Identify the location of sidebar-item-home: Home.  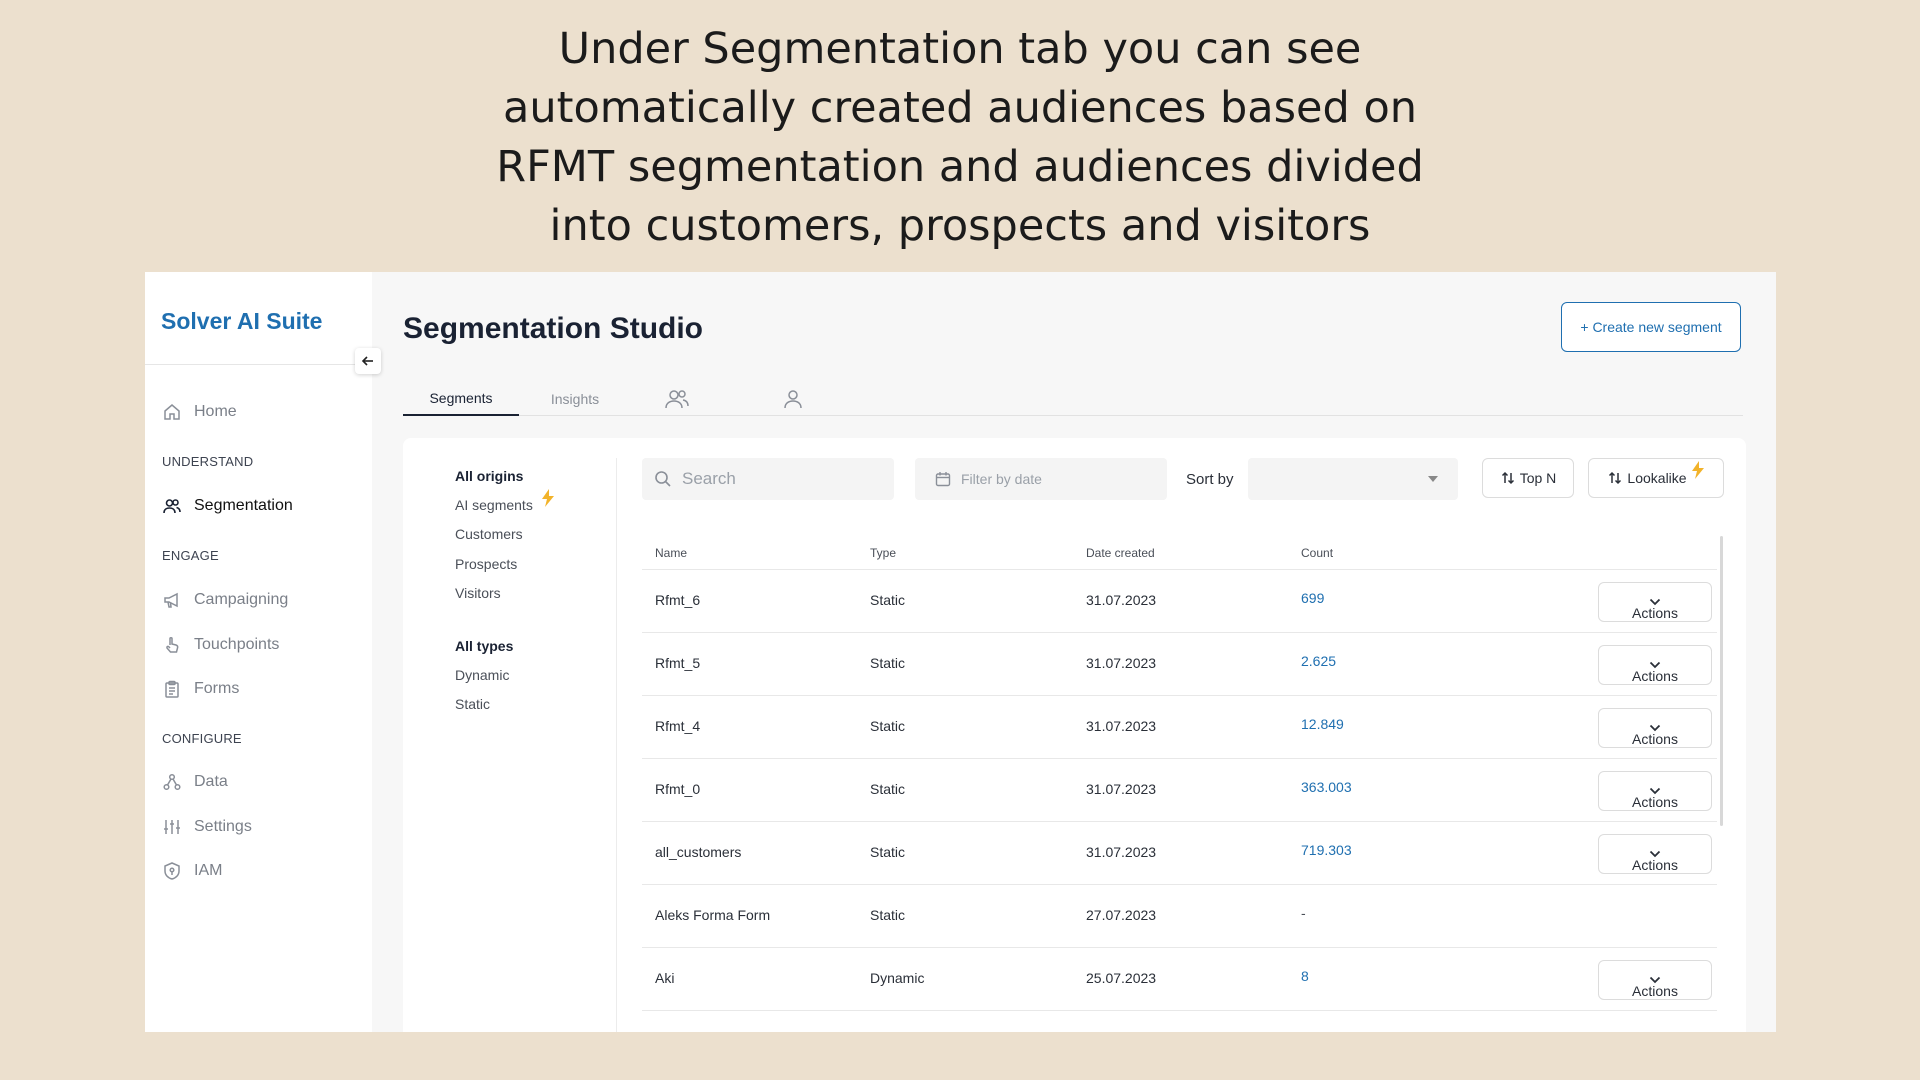
(199, 412).